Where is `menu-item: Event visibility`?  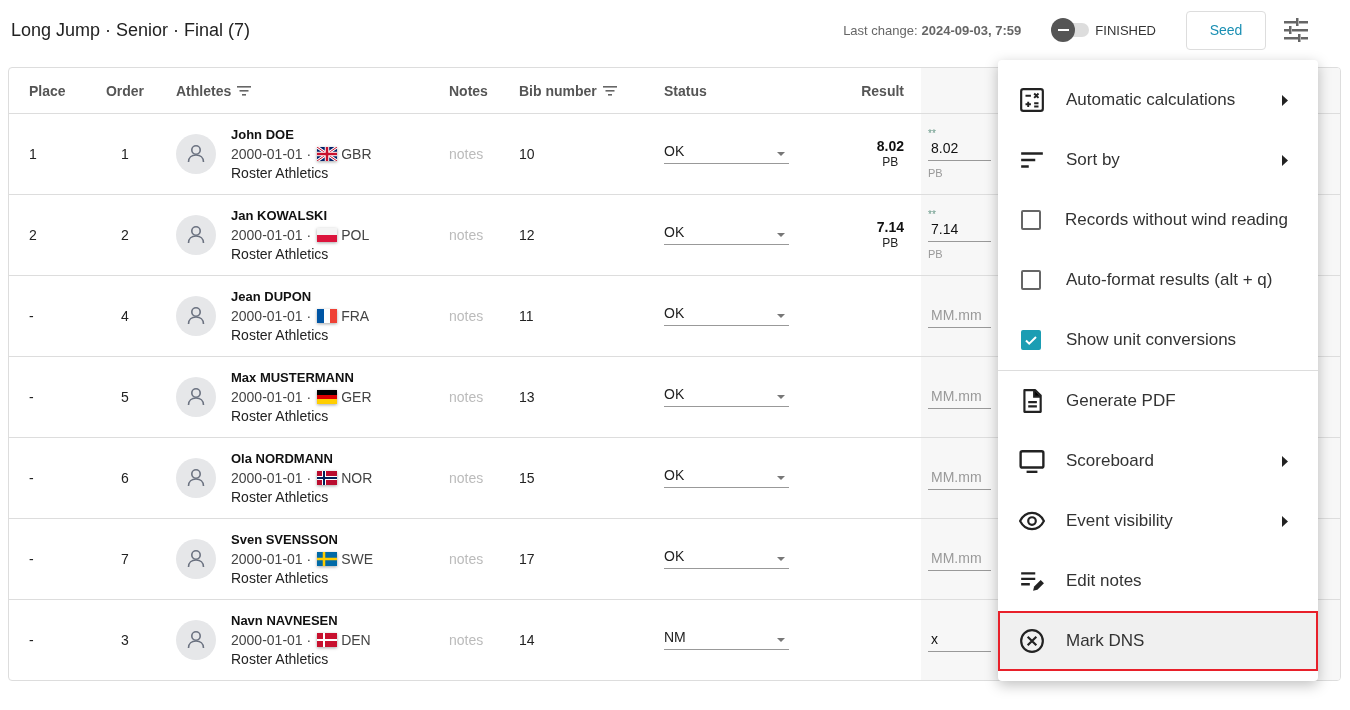 menu-item: Event visibility is located at coordinates (1158, 521).